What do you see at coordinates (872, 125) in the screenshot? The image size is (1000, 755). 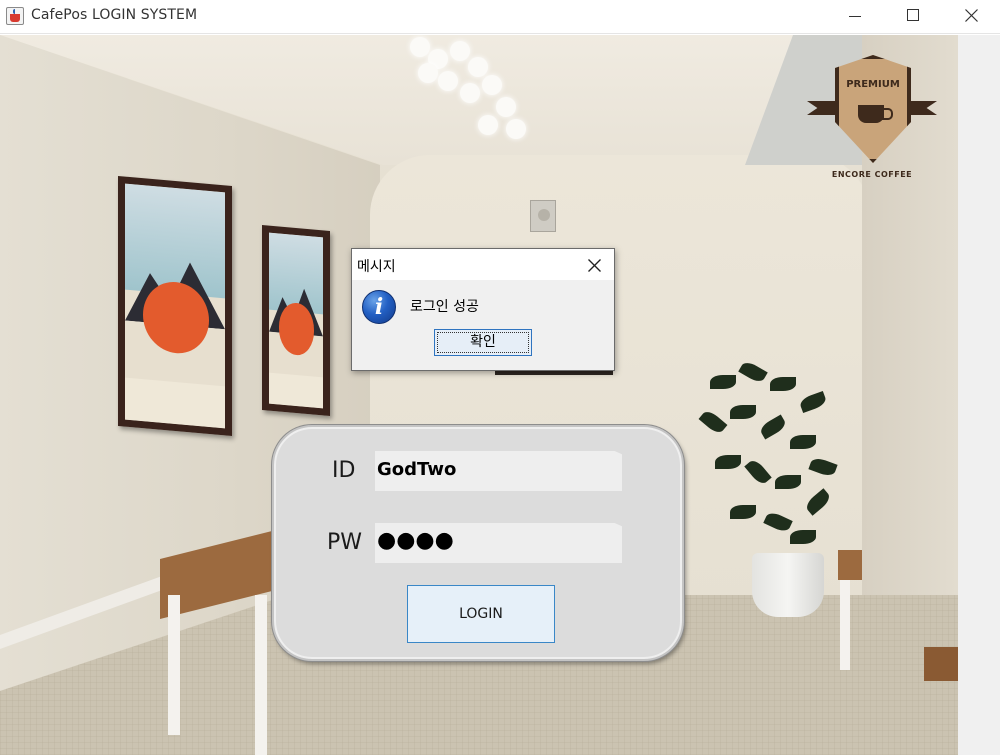 I see `encore-coffee-logo: PREMIUM ENCORE COFFEE` at bounding box center [872, 125].